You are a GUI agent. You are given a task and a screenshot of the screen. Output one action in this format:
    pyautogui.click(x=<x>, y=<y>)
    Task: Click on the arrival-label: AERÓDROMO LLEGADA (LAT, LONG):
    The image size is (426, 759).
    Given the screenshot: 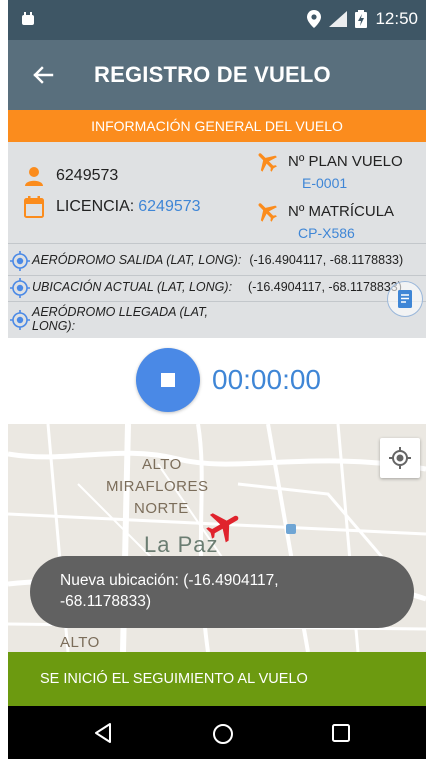 What is the action you would take?
    pyautogui.click(x=120, y=319)
    